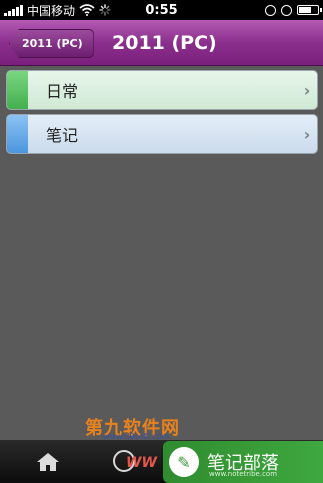 The height and width of the screenshot is (483, 323). What do you see at coordinates (48, 462) in the screenshot?
I see `home-icon` at bounding box center [48, 462].